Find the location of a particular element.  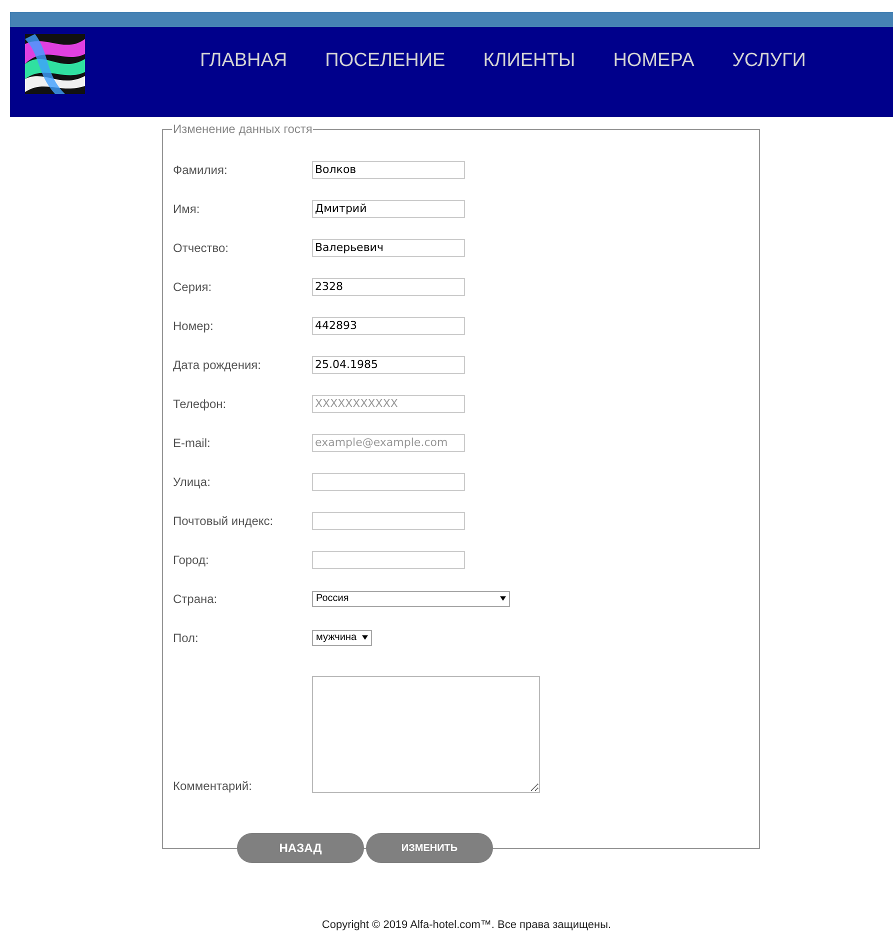

dropdown: мужчина is located at coordinates (342, 638).